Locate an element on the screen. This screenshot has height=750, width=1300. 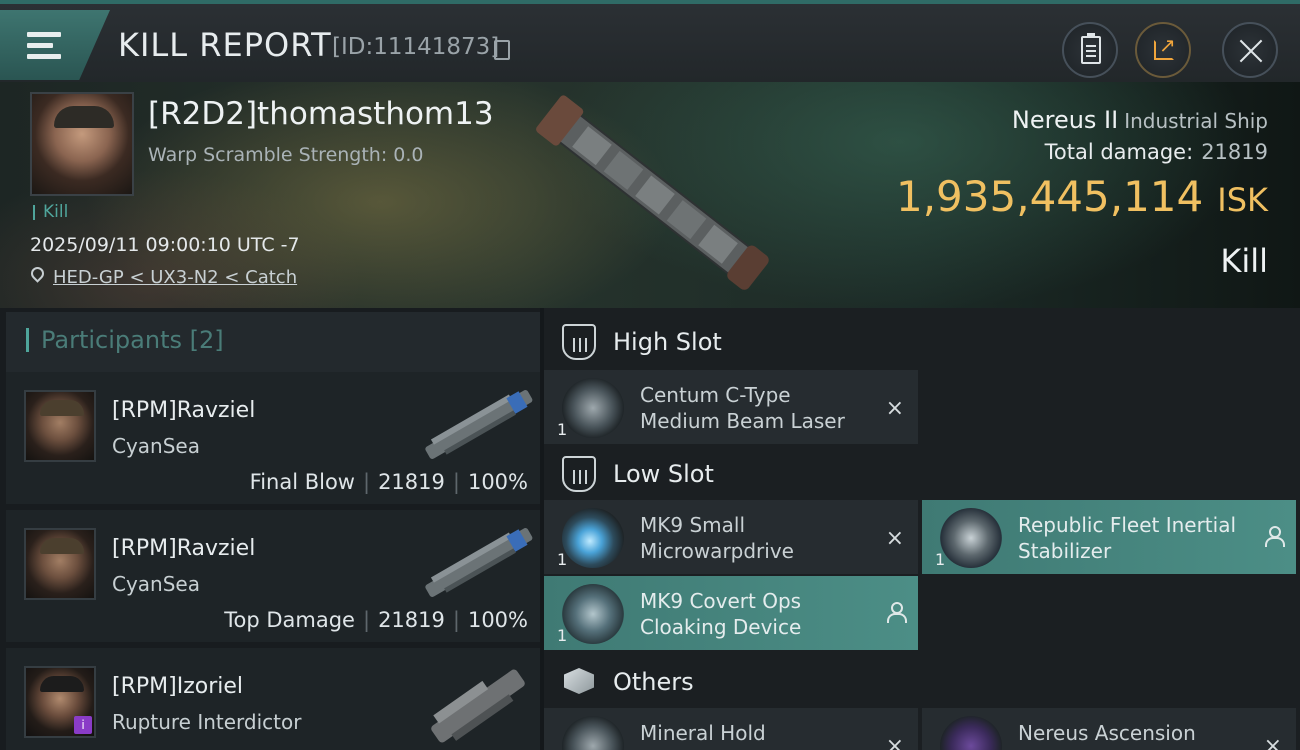
participants-label: Participants is located at coordinates (111, 340).